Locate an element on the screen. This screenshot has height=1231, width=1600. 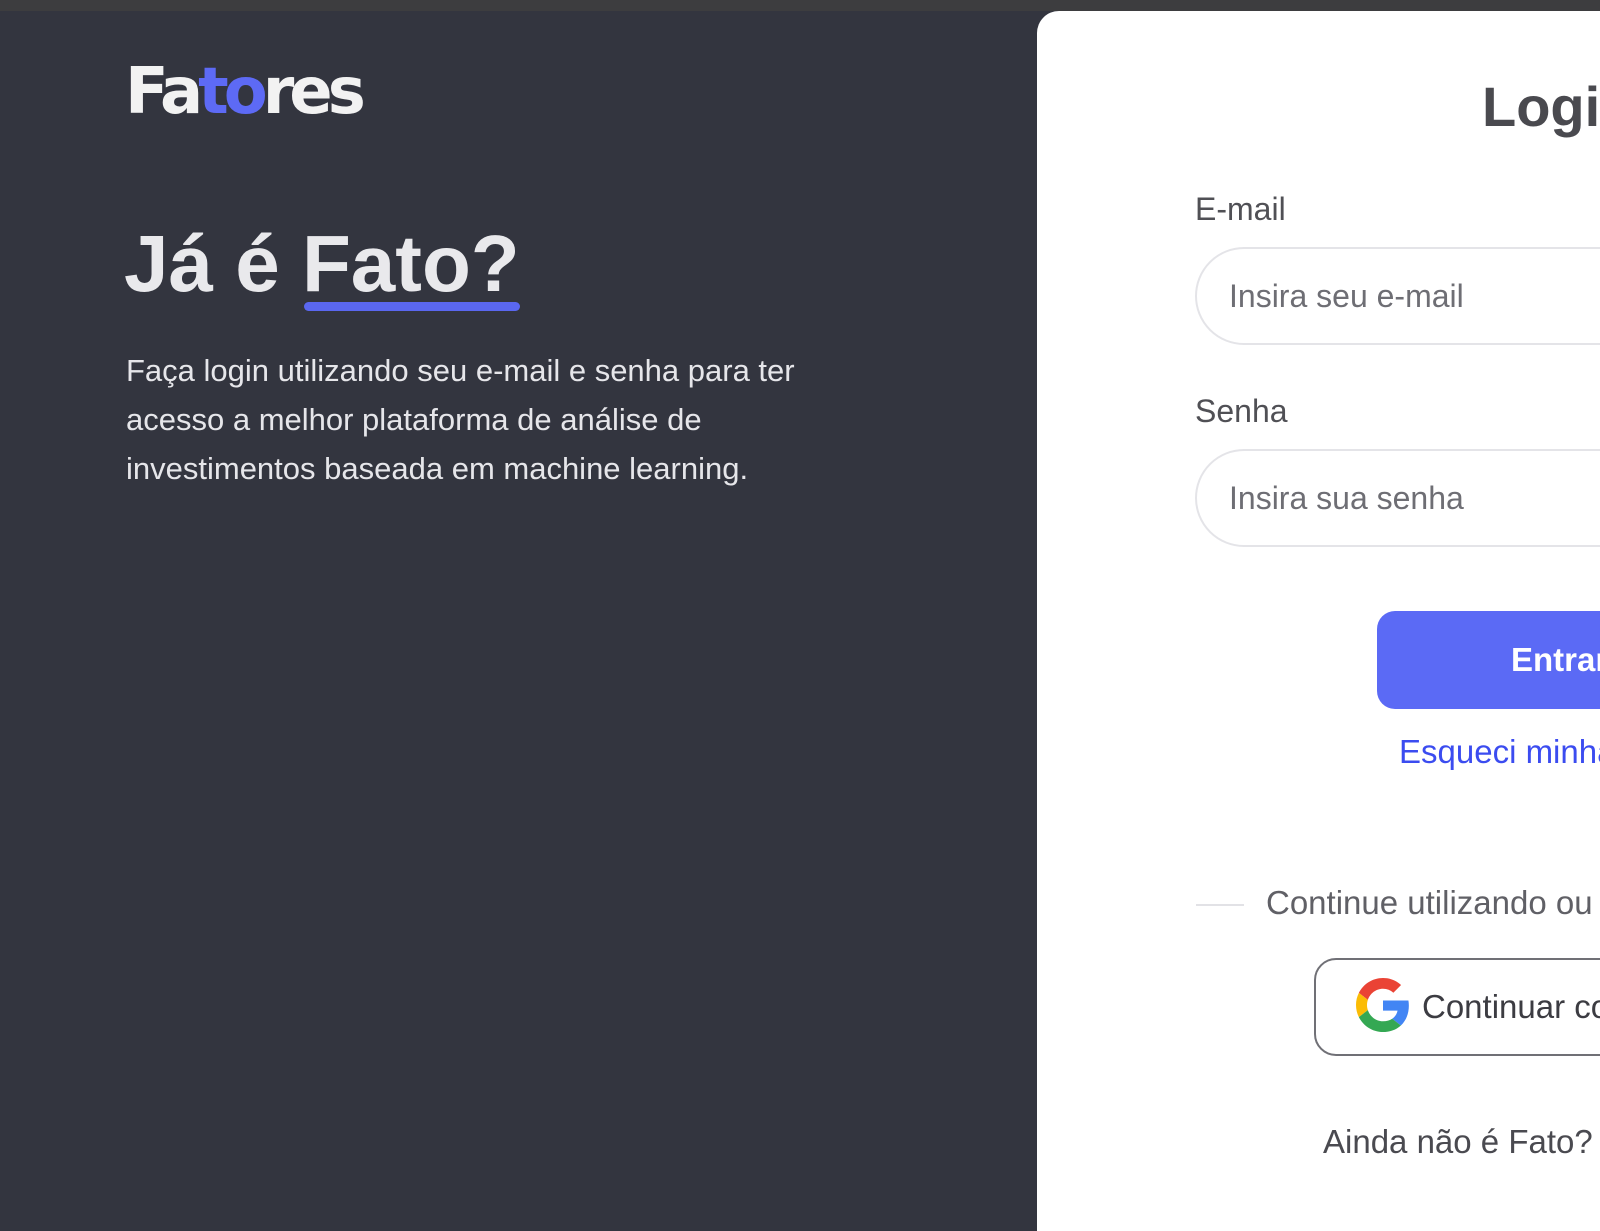
browser-top-bar is located at coordinates (800, 5).